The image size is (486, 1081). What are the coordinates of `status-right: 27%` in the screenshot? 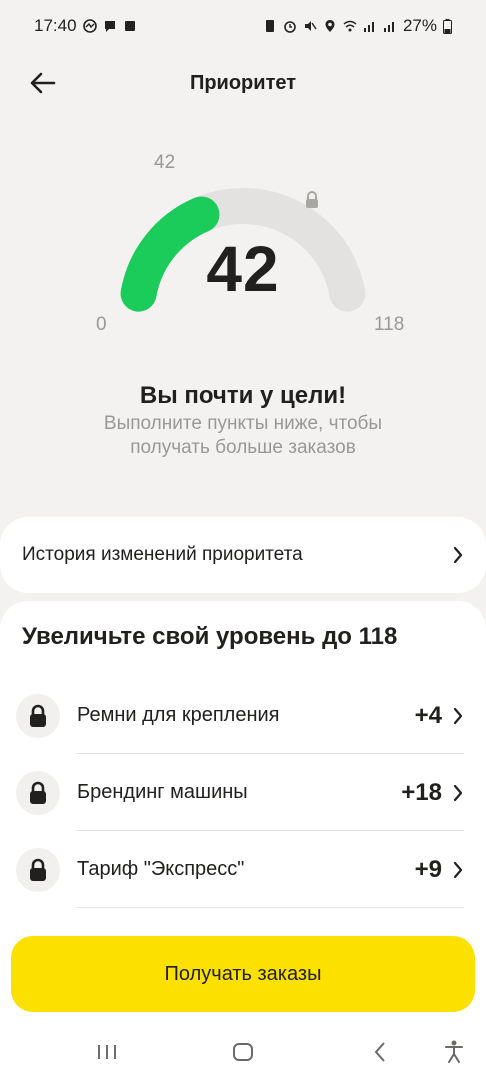 It's located at (357, 26).